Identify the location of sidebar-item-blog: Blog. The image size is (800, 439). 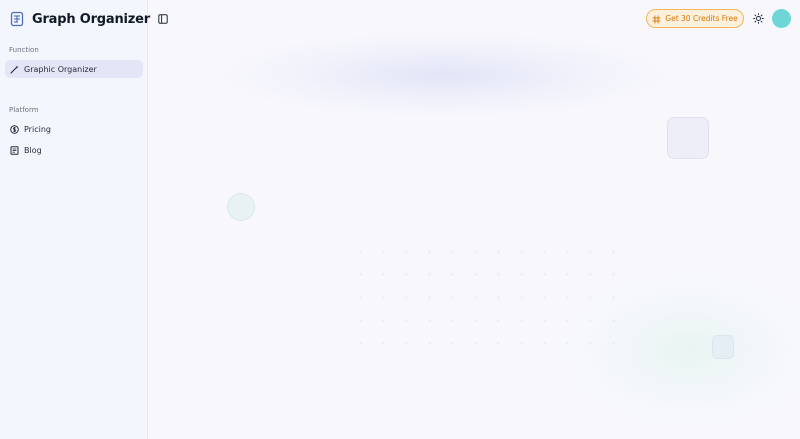
(74, 150).